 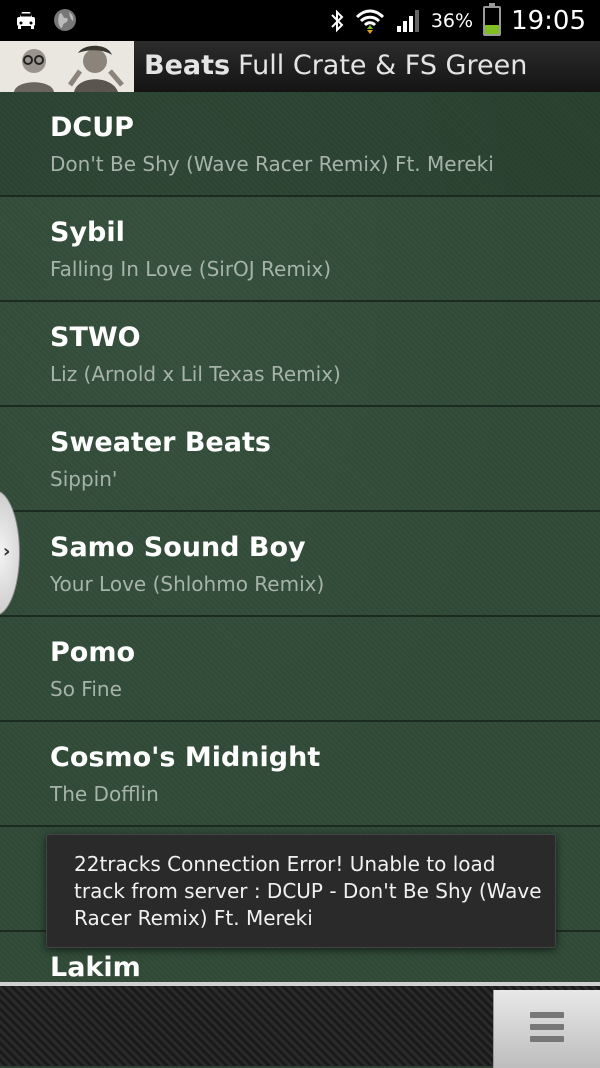 What do you see at coordinates (547, 1015) in the screenshot?
I see `menu-icon` at bounding box center [547, 1015].